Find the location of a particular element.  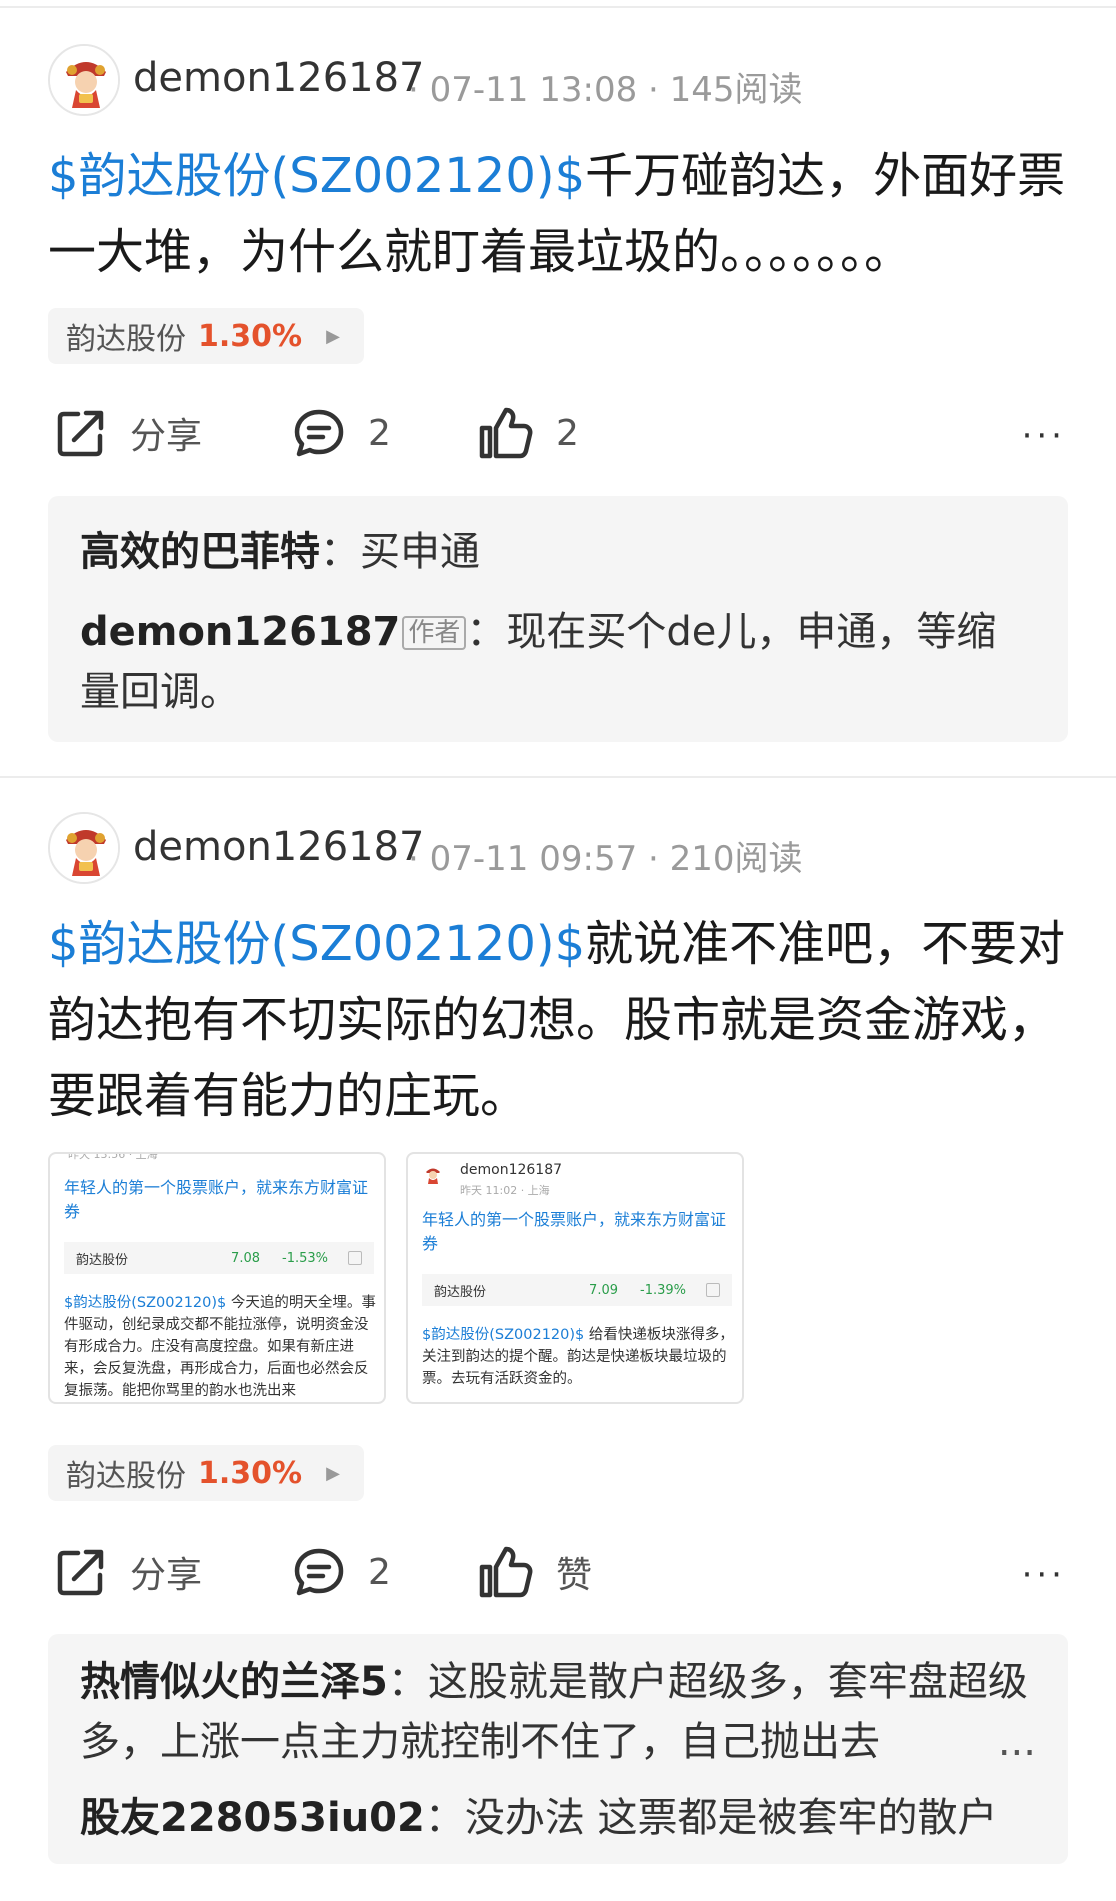

image-stock-price: 7.09 is located at coordinates (603, 1290).